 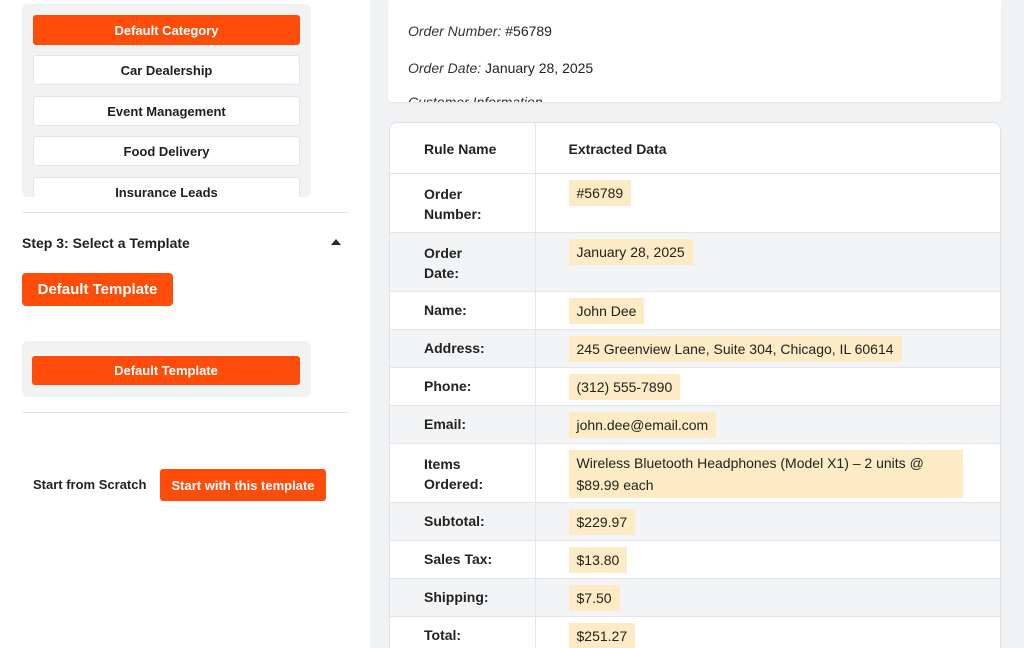 What do you see at coordinates (458, 558) in the screenshot?
I see `rule-name: Sales Tax:` at bounding box center [458, 558].